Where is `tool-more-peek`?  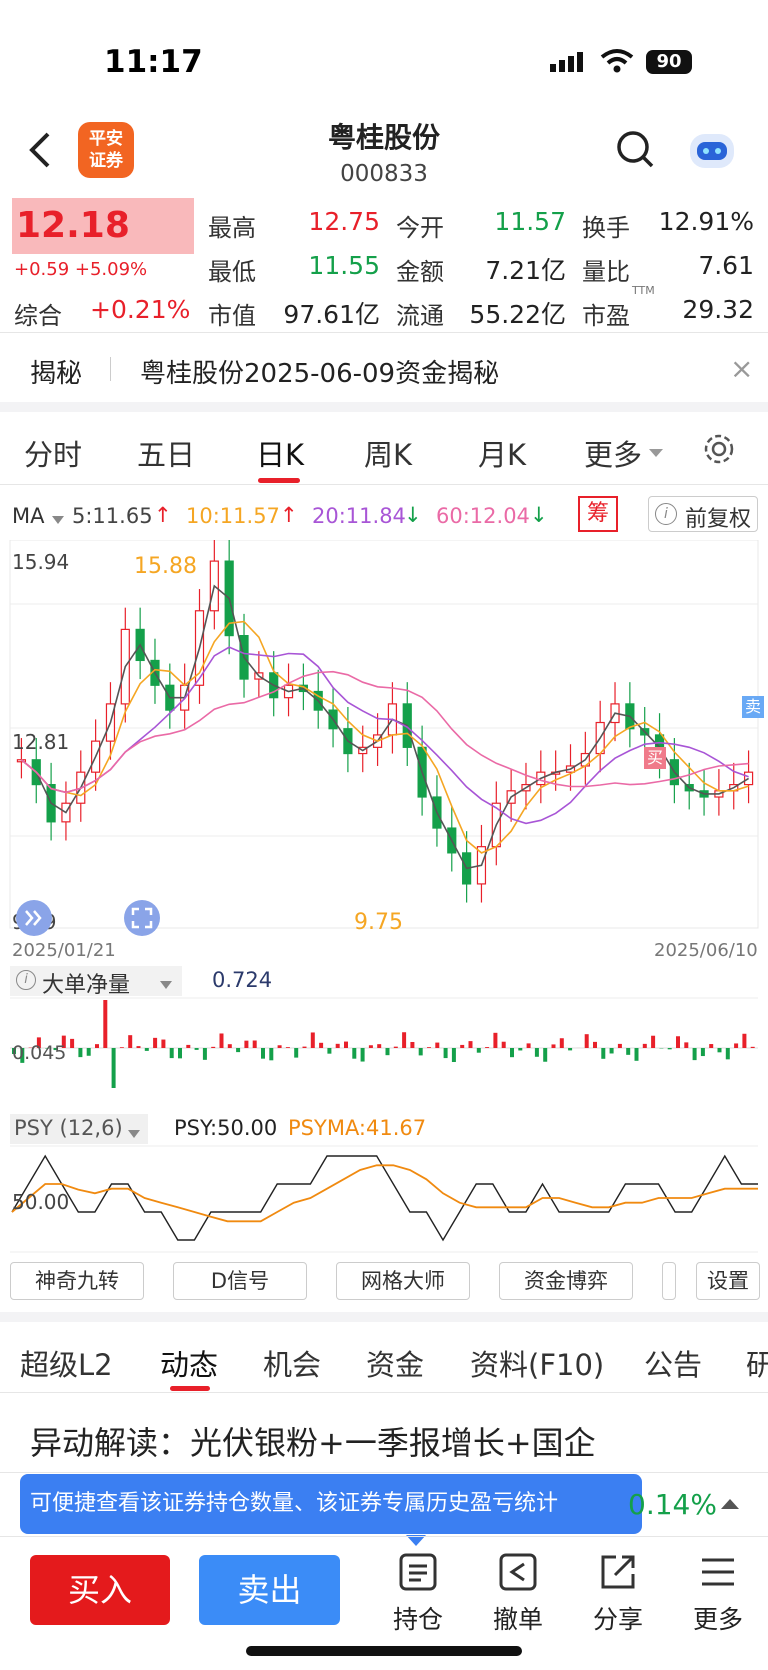 tool-more-peek is located at coordinates (669, 1281).